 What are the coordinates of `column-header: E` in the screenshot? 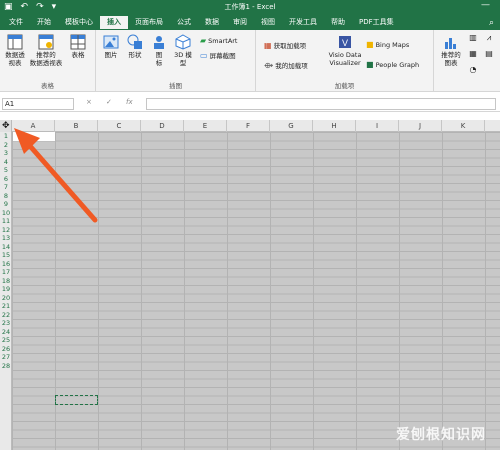 It's located at (205, 126).